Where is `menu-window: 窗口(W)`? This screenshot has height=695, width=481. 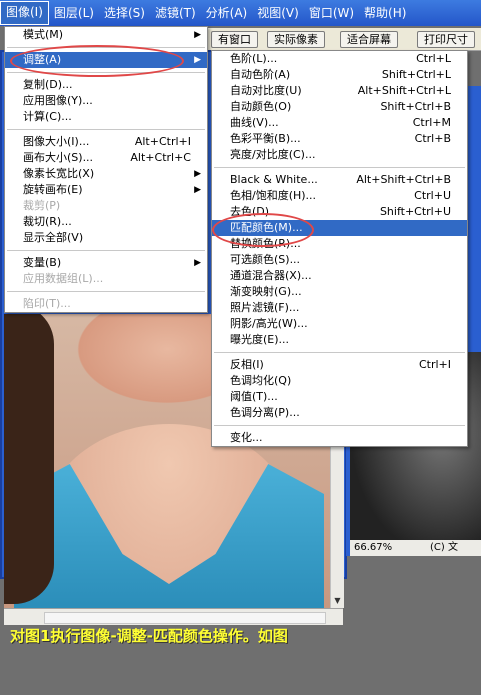
menu-window: 窗口(W) is located at coordinates (331, 13).